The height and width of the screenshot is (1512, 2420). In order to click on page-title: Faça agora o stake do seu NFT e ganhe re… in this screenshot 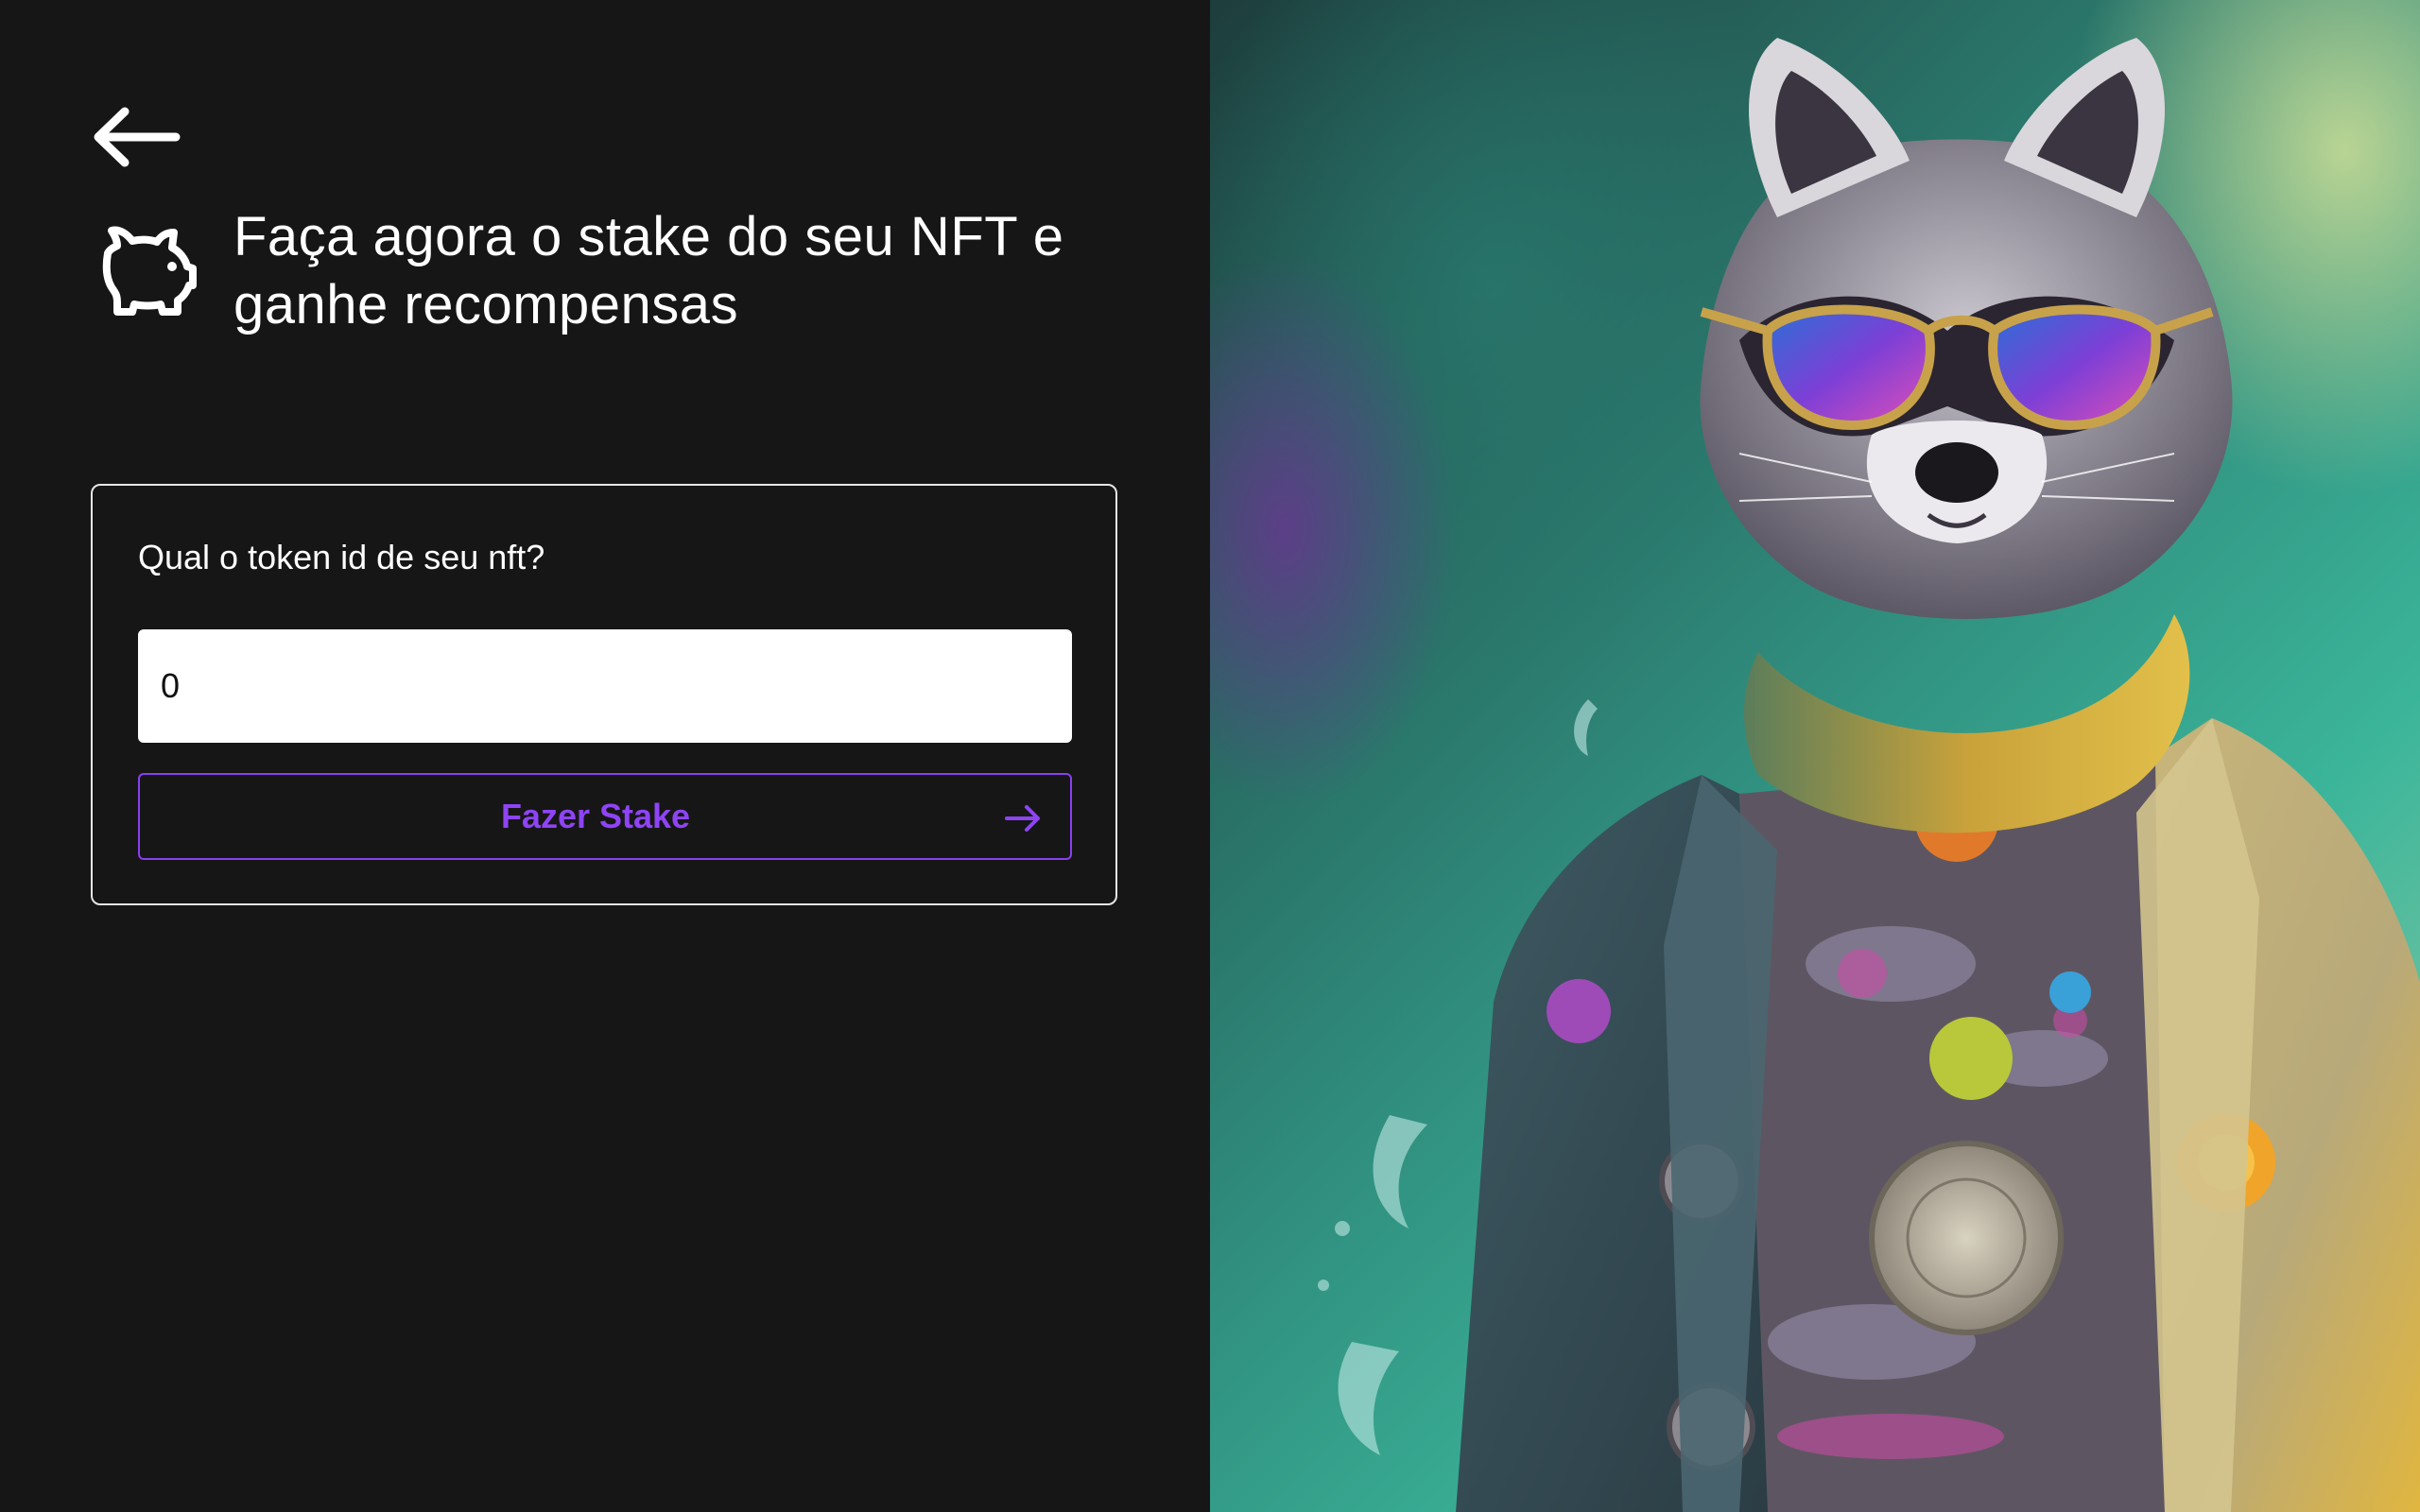, I will do `click(648, 271)`.